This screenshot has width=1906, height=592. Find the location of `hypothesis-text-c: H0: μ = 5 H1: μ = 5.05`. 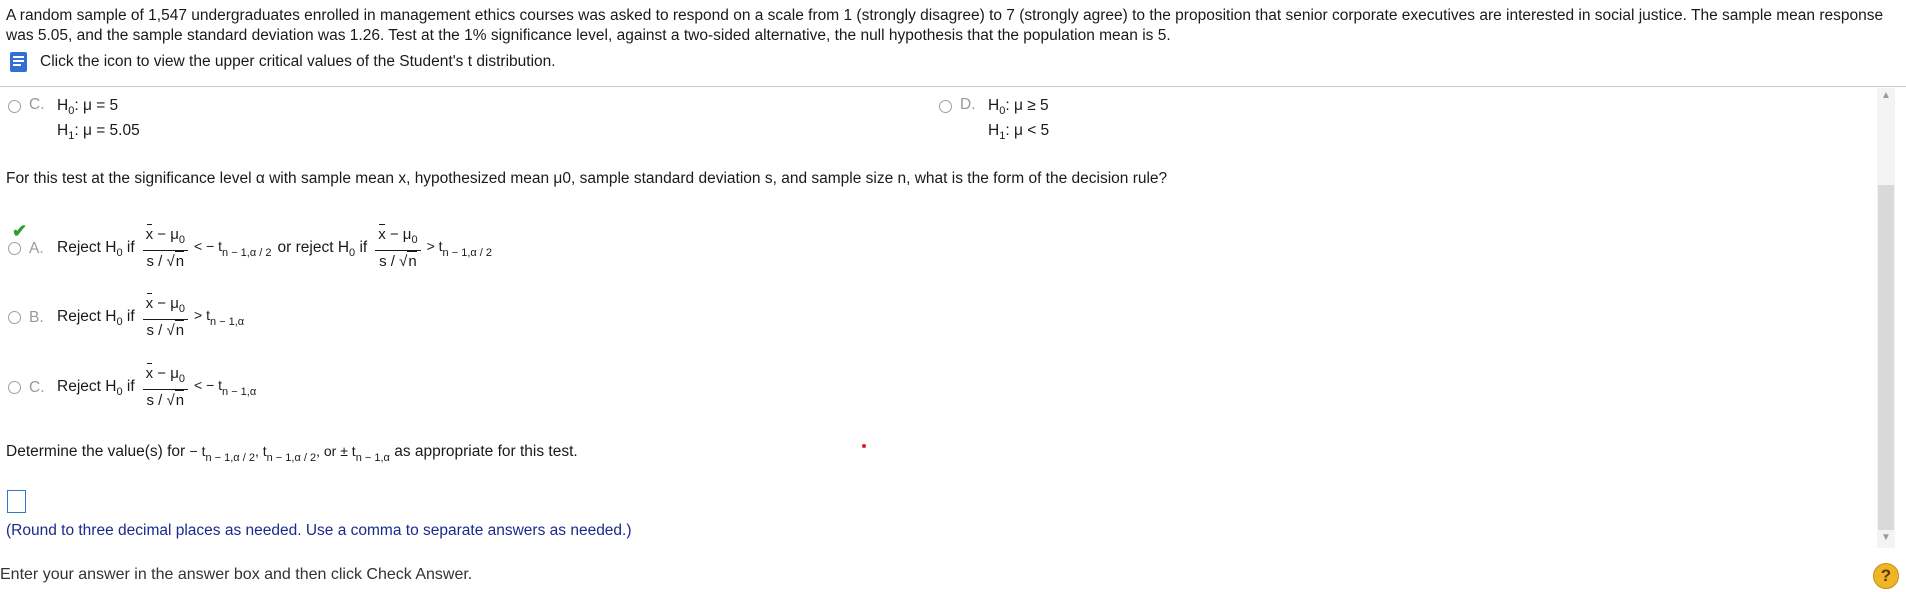

hypothesis-text-c: H0: μ = 5 H1: μ = 5.05 is located at coordinates (98, 119).